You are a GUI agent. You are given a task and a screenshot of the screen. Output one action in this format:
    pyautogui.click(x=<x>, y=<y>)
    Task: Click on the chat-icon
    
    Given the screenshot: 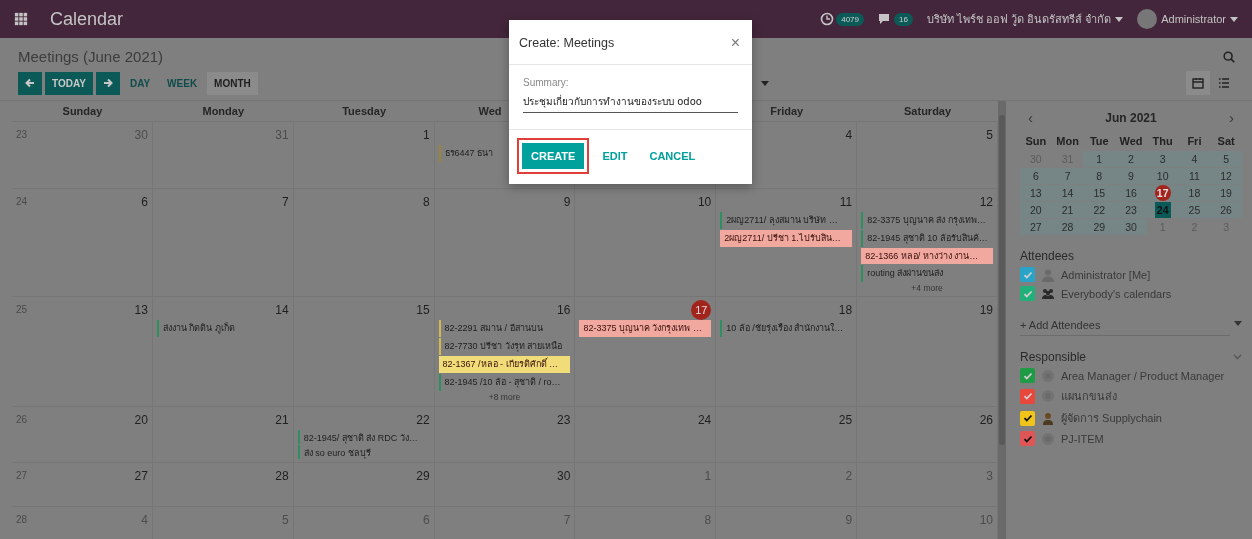 What is the action you would take?
    pyautogui.click(x=885, y=19)
    